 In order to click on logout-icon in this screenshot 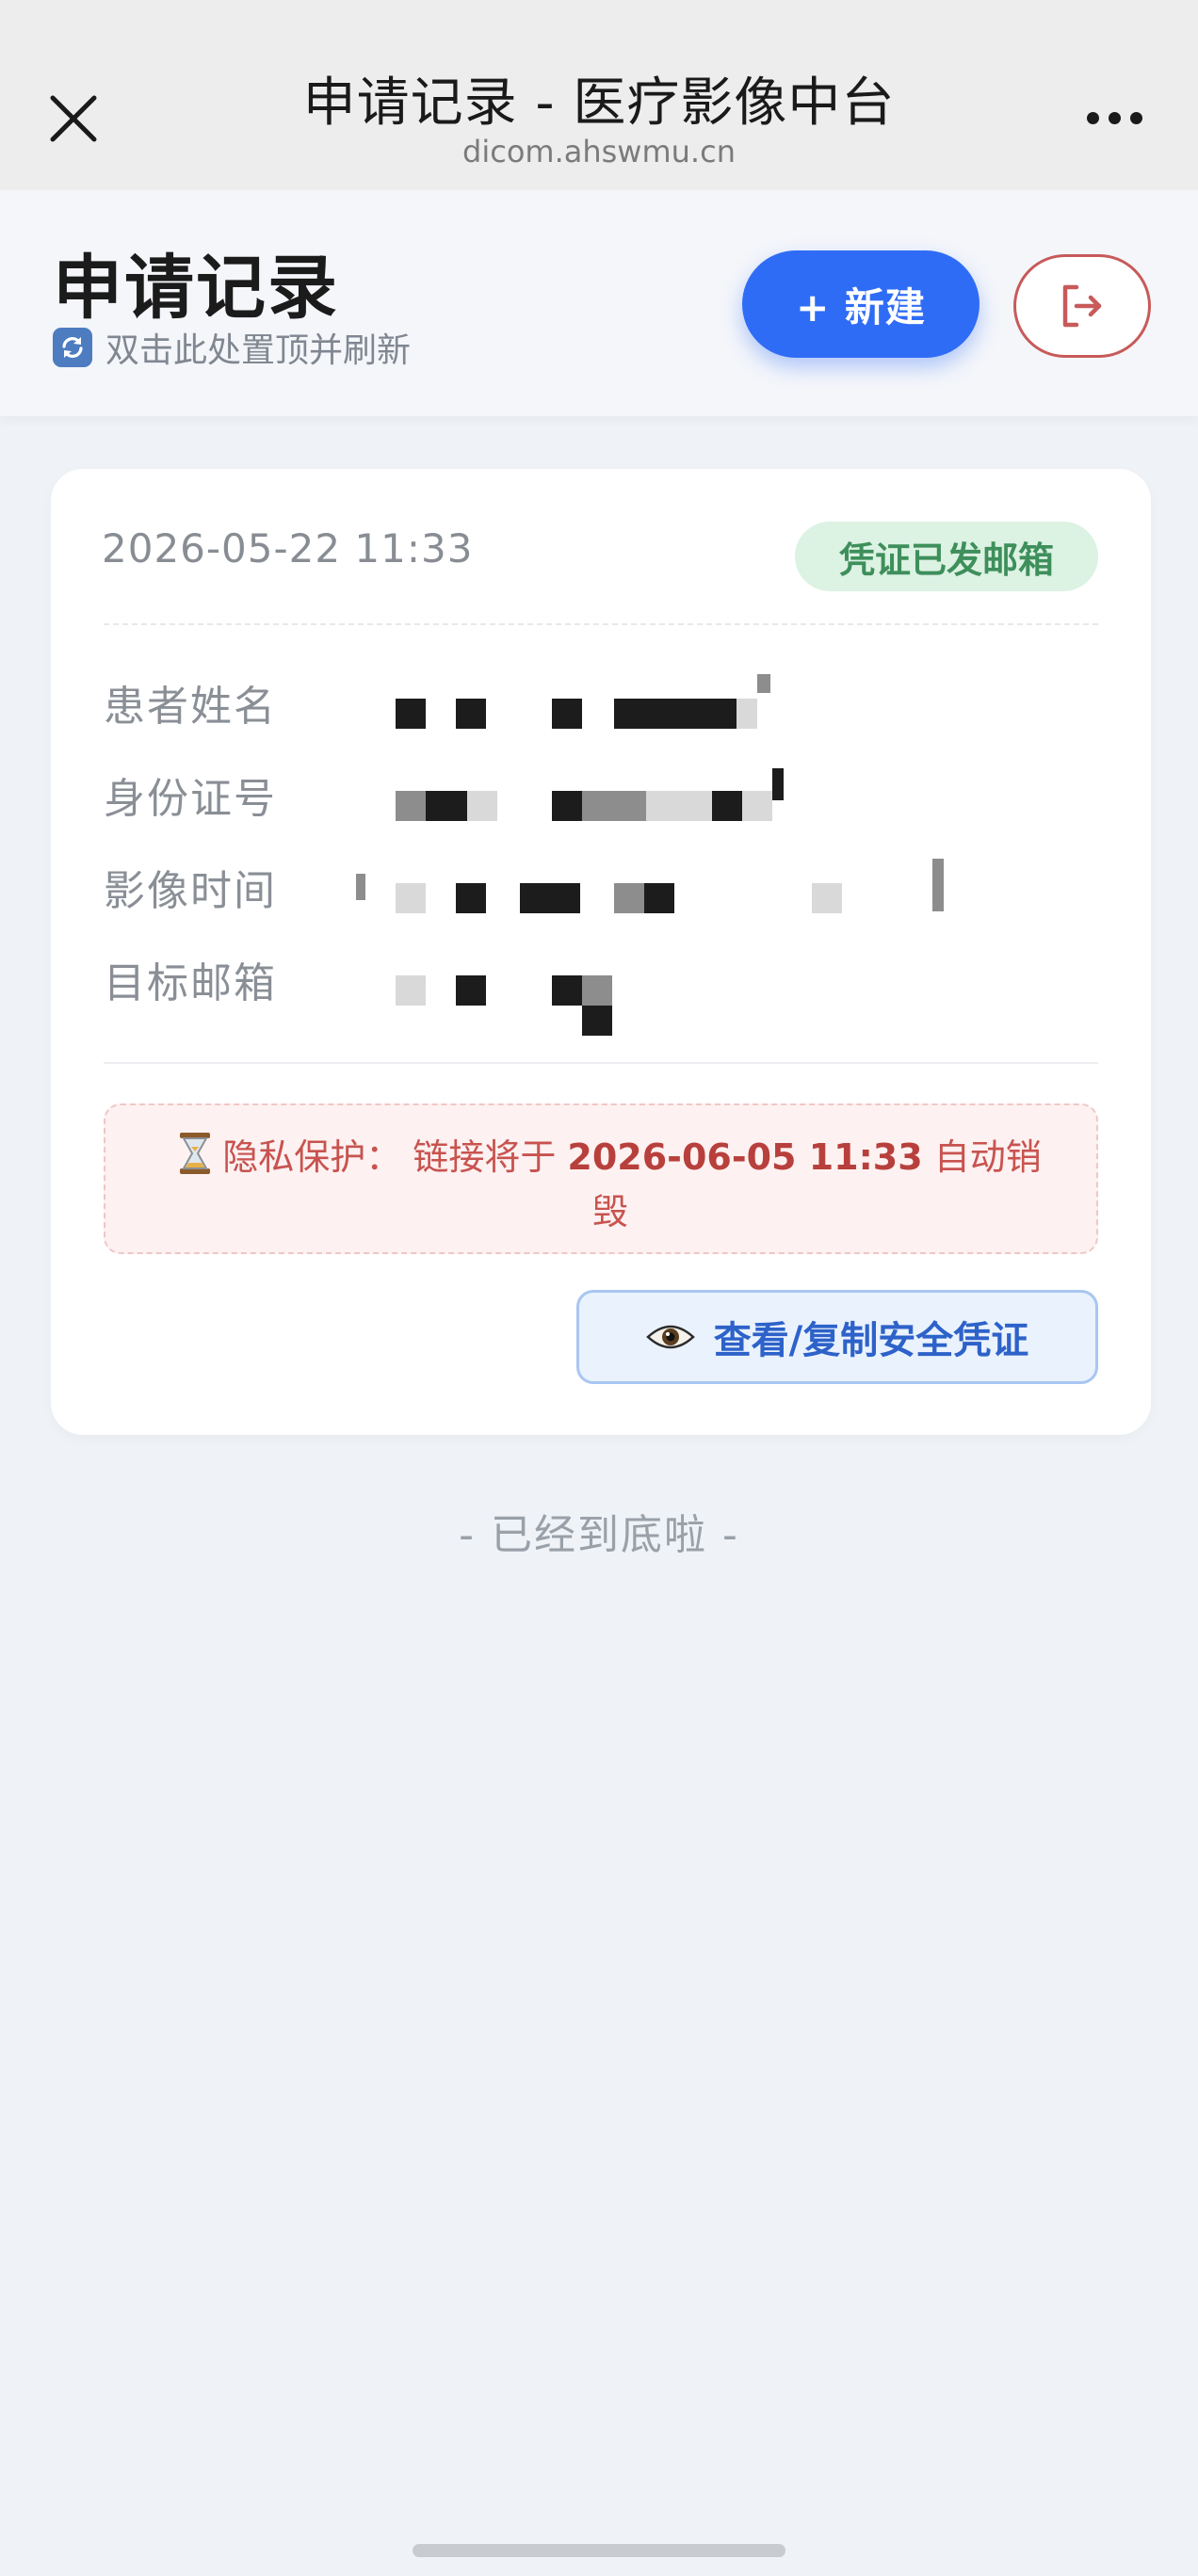, I will do `click(1082, 306)`.